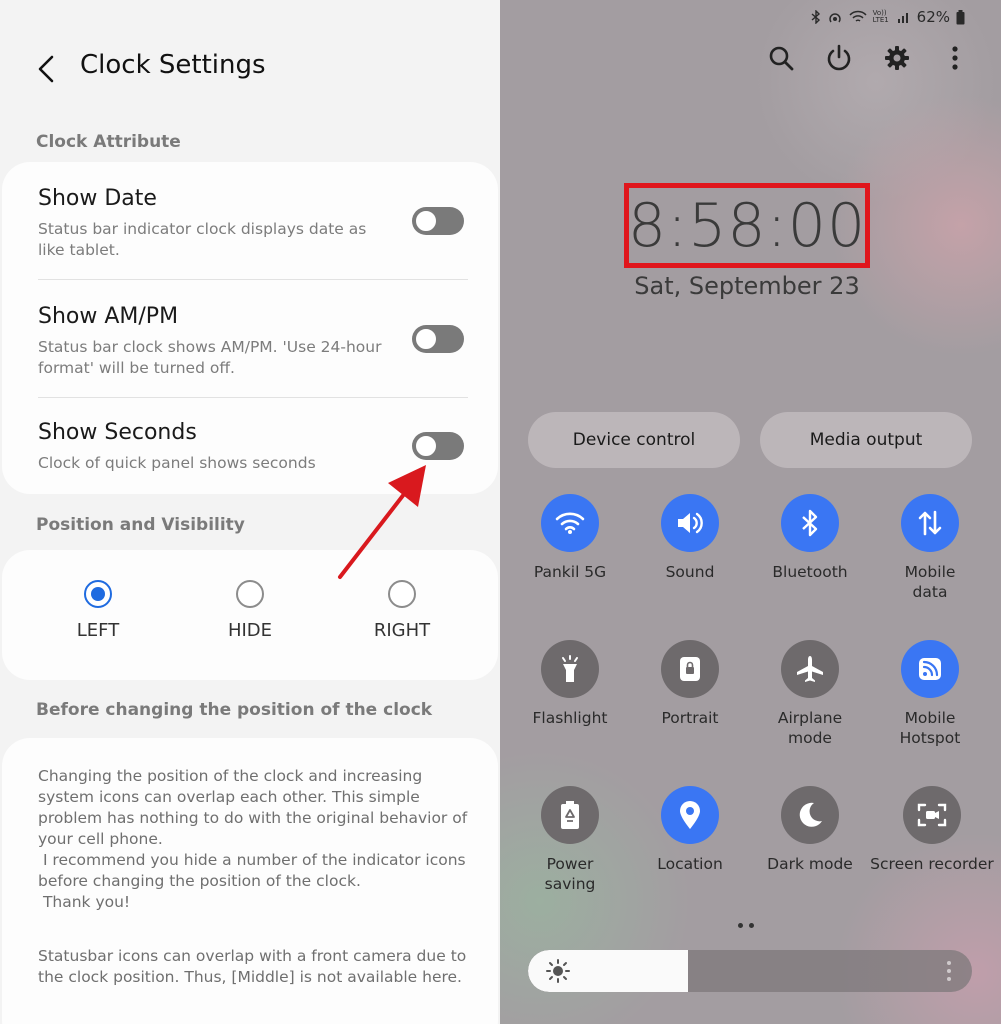  What do you see at coordinates (690, 538) in the screenshot?
I see `tile-sound: Sound` at bounding box center [690, 538].